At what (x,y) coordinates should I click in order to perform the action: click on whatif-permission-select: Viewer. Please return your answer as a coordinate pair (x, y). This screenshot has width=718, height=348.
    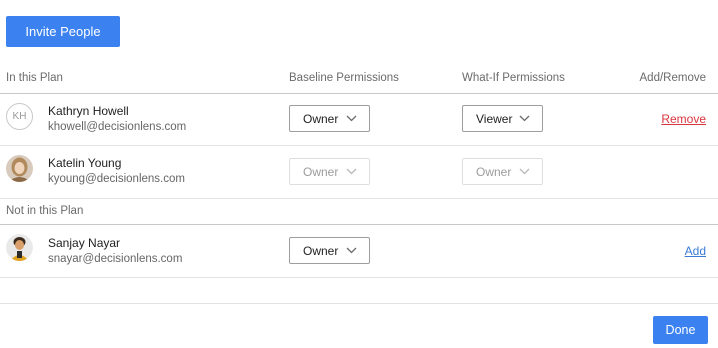
    Looking at the image, I should click on (502, 118).